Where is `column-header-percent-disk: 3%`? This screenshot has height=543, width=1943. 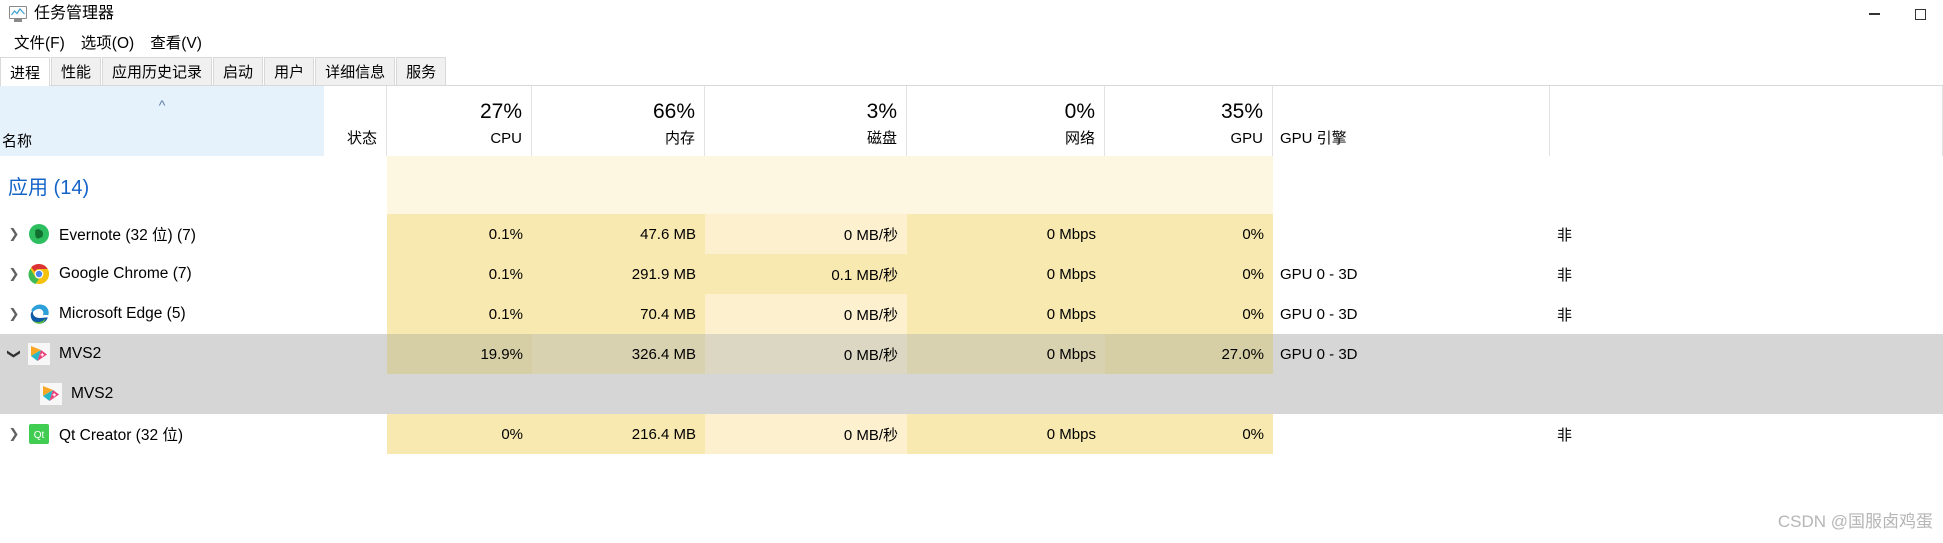 column-header-percent-disk: 3% is located at coordinates (881, 111).